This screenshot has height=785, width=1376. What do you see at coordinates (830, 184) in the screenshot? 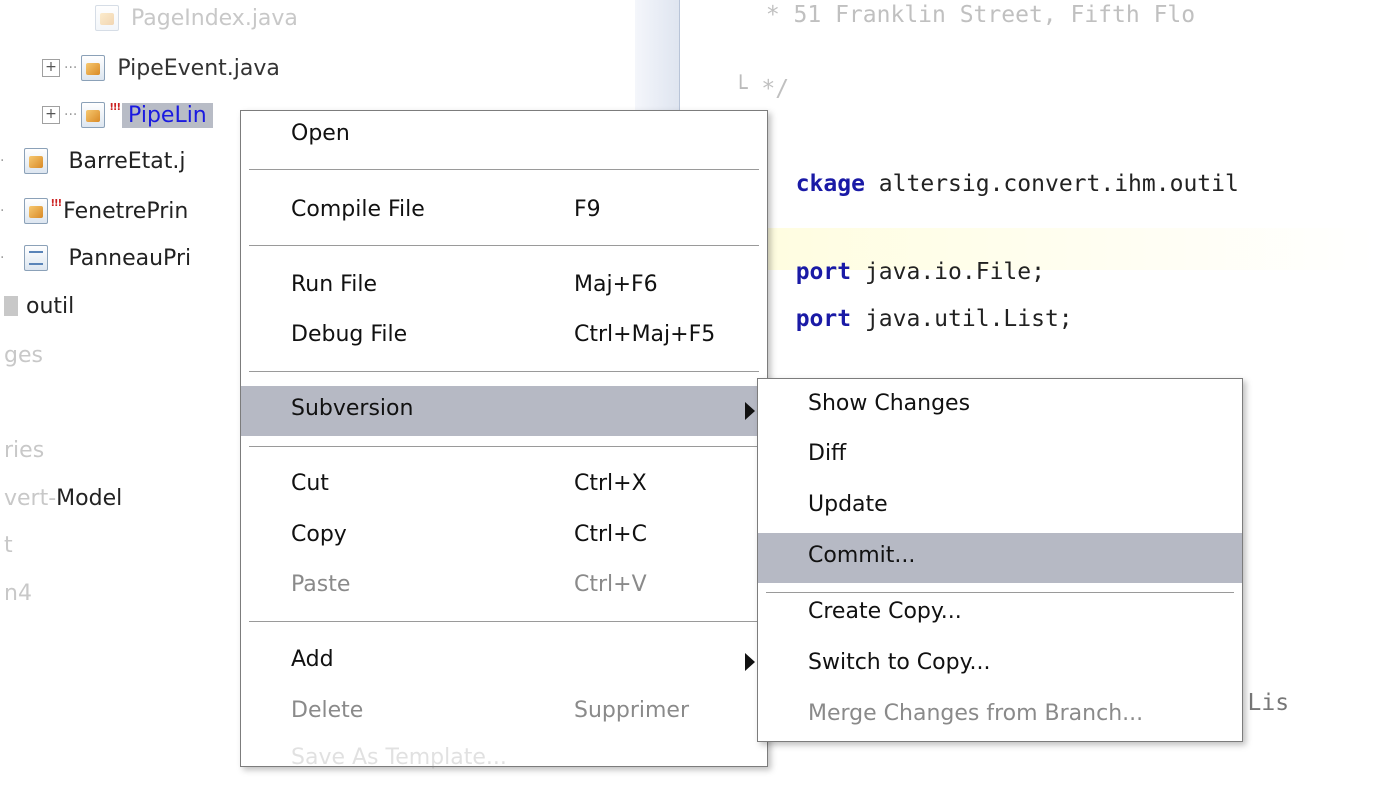
I see `code-keyword: ckage` at bounding box center [830, 184].